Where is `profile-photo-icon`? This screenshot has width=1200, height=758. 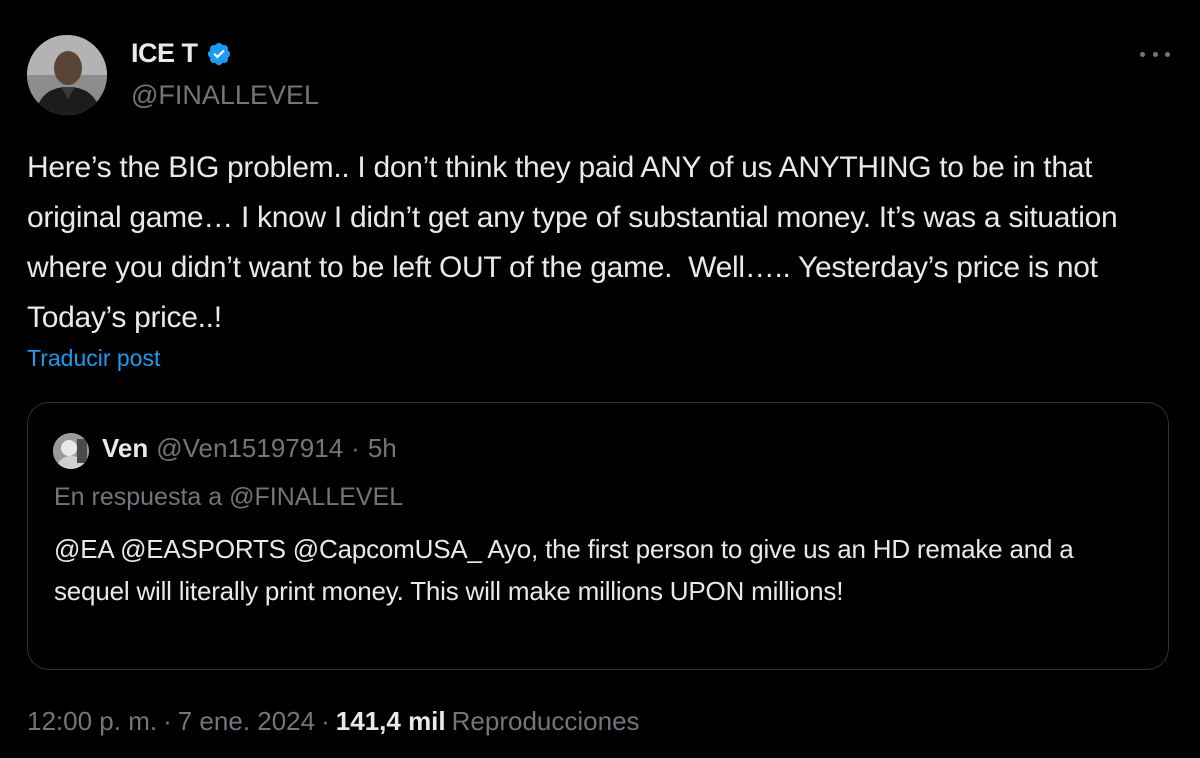 profile-photo-icon is located at coordinates (67, 75).